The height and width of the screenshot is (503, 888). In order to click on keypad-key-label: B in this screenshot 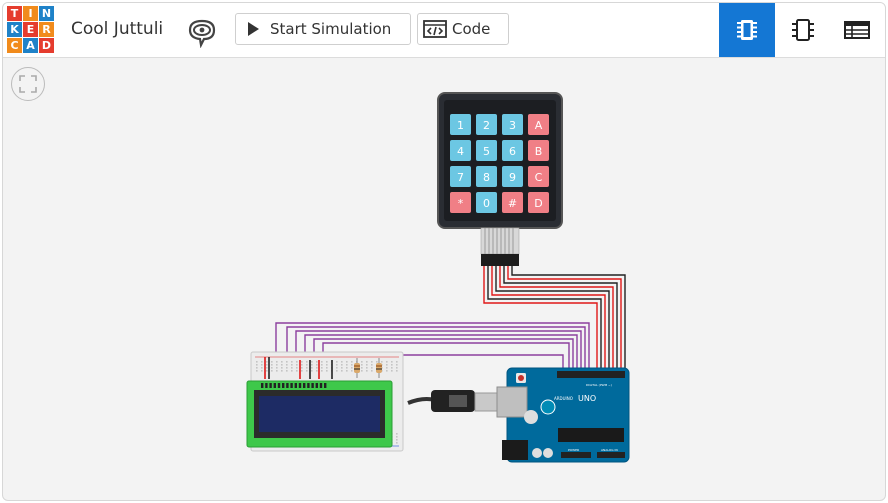, I will do `click(539, 151)`.